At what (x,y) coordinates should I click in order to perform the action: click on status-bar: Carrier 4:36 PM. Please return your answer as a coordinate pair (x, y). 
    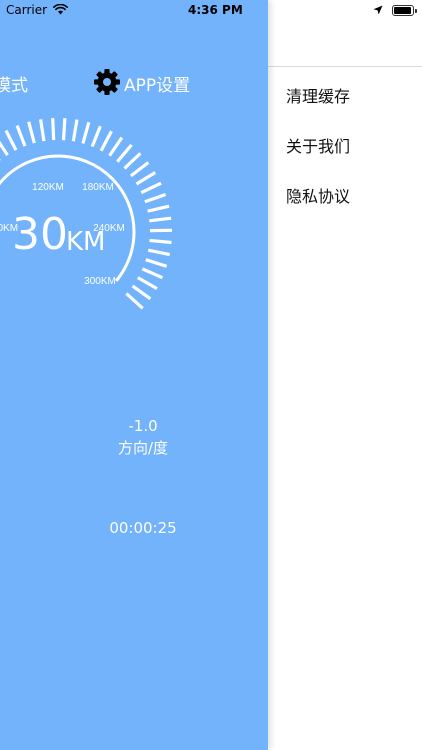
    Looking at the image, I should click on (211, 11).